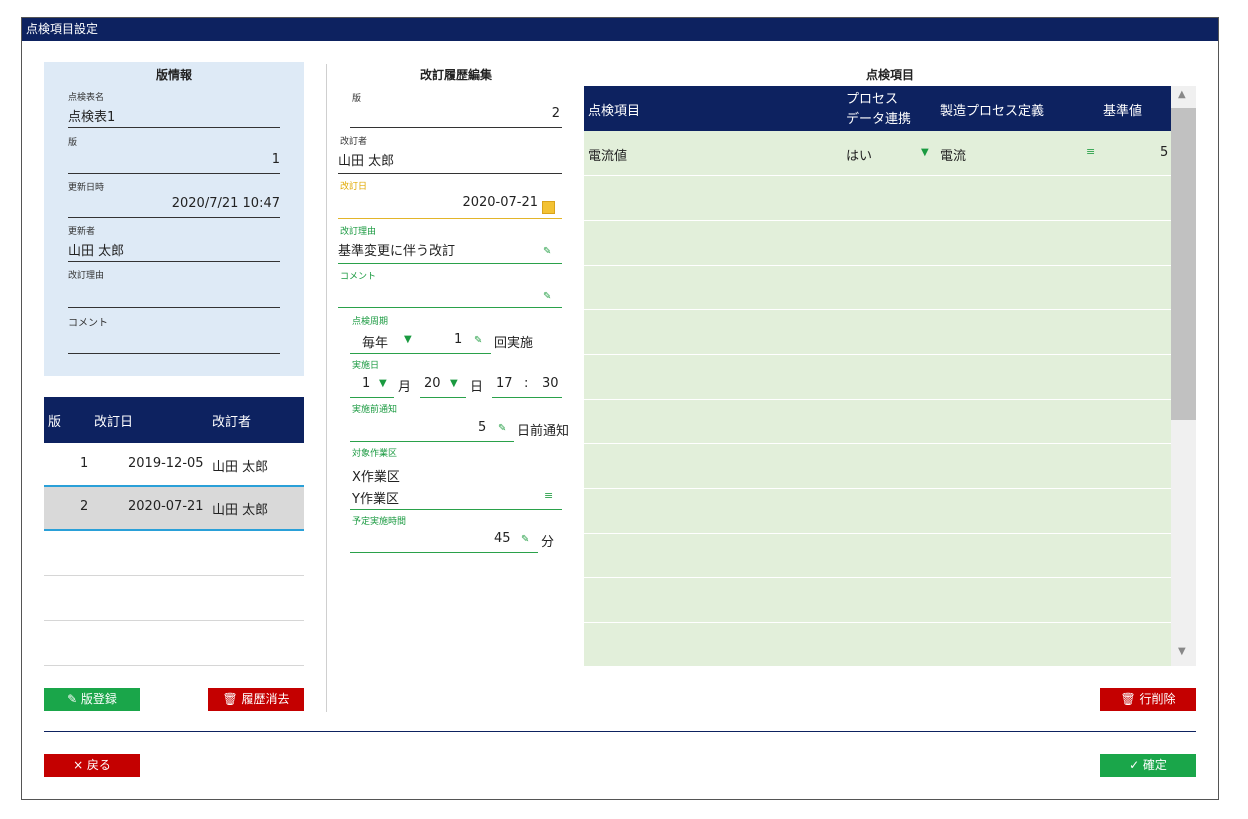 The width and height of the screenshot is (1248, 819). I want to click on delete-history-button: 🗑 履歴消去, so click(256, 699).